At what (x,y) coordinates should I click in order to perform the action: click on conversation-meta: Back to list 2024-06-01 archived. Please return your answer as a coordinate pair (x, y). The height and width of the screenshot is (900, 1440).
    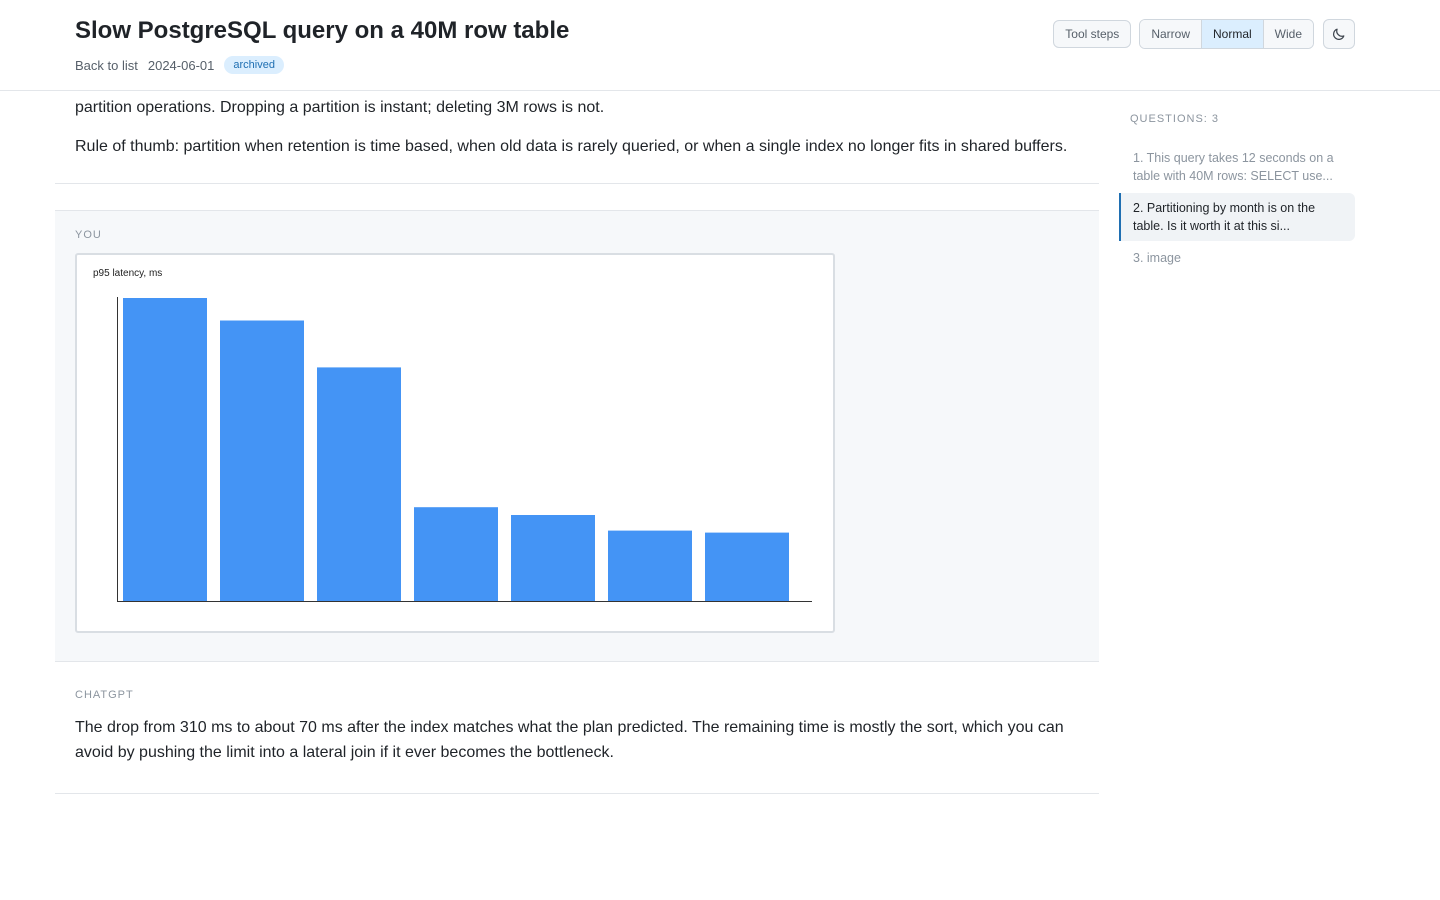
    Looking at the image, I should click on (179, 65).